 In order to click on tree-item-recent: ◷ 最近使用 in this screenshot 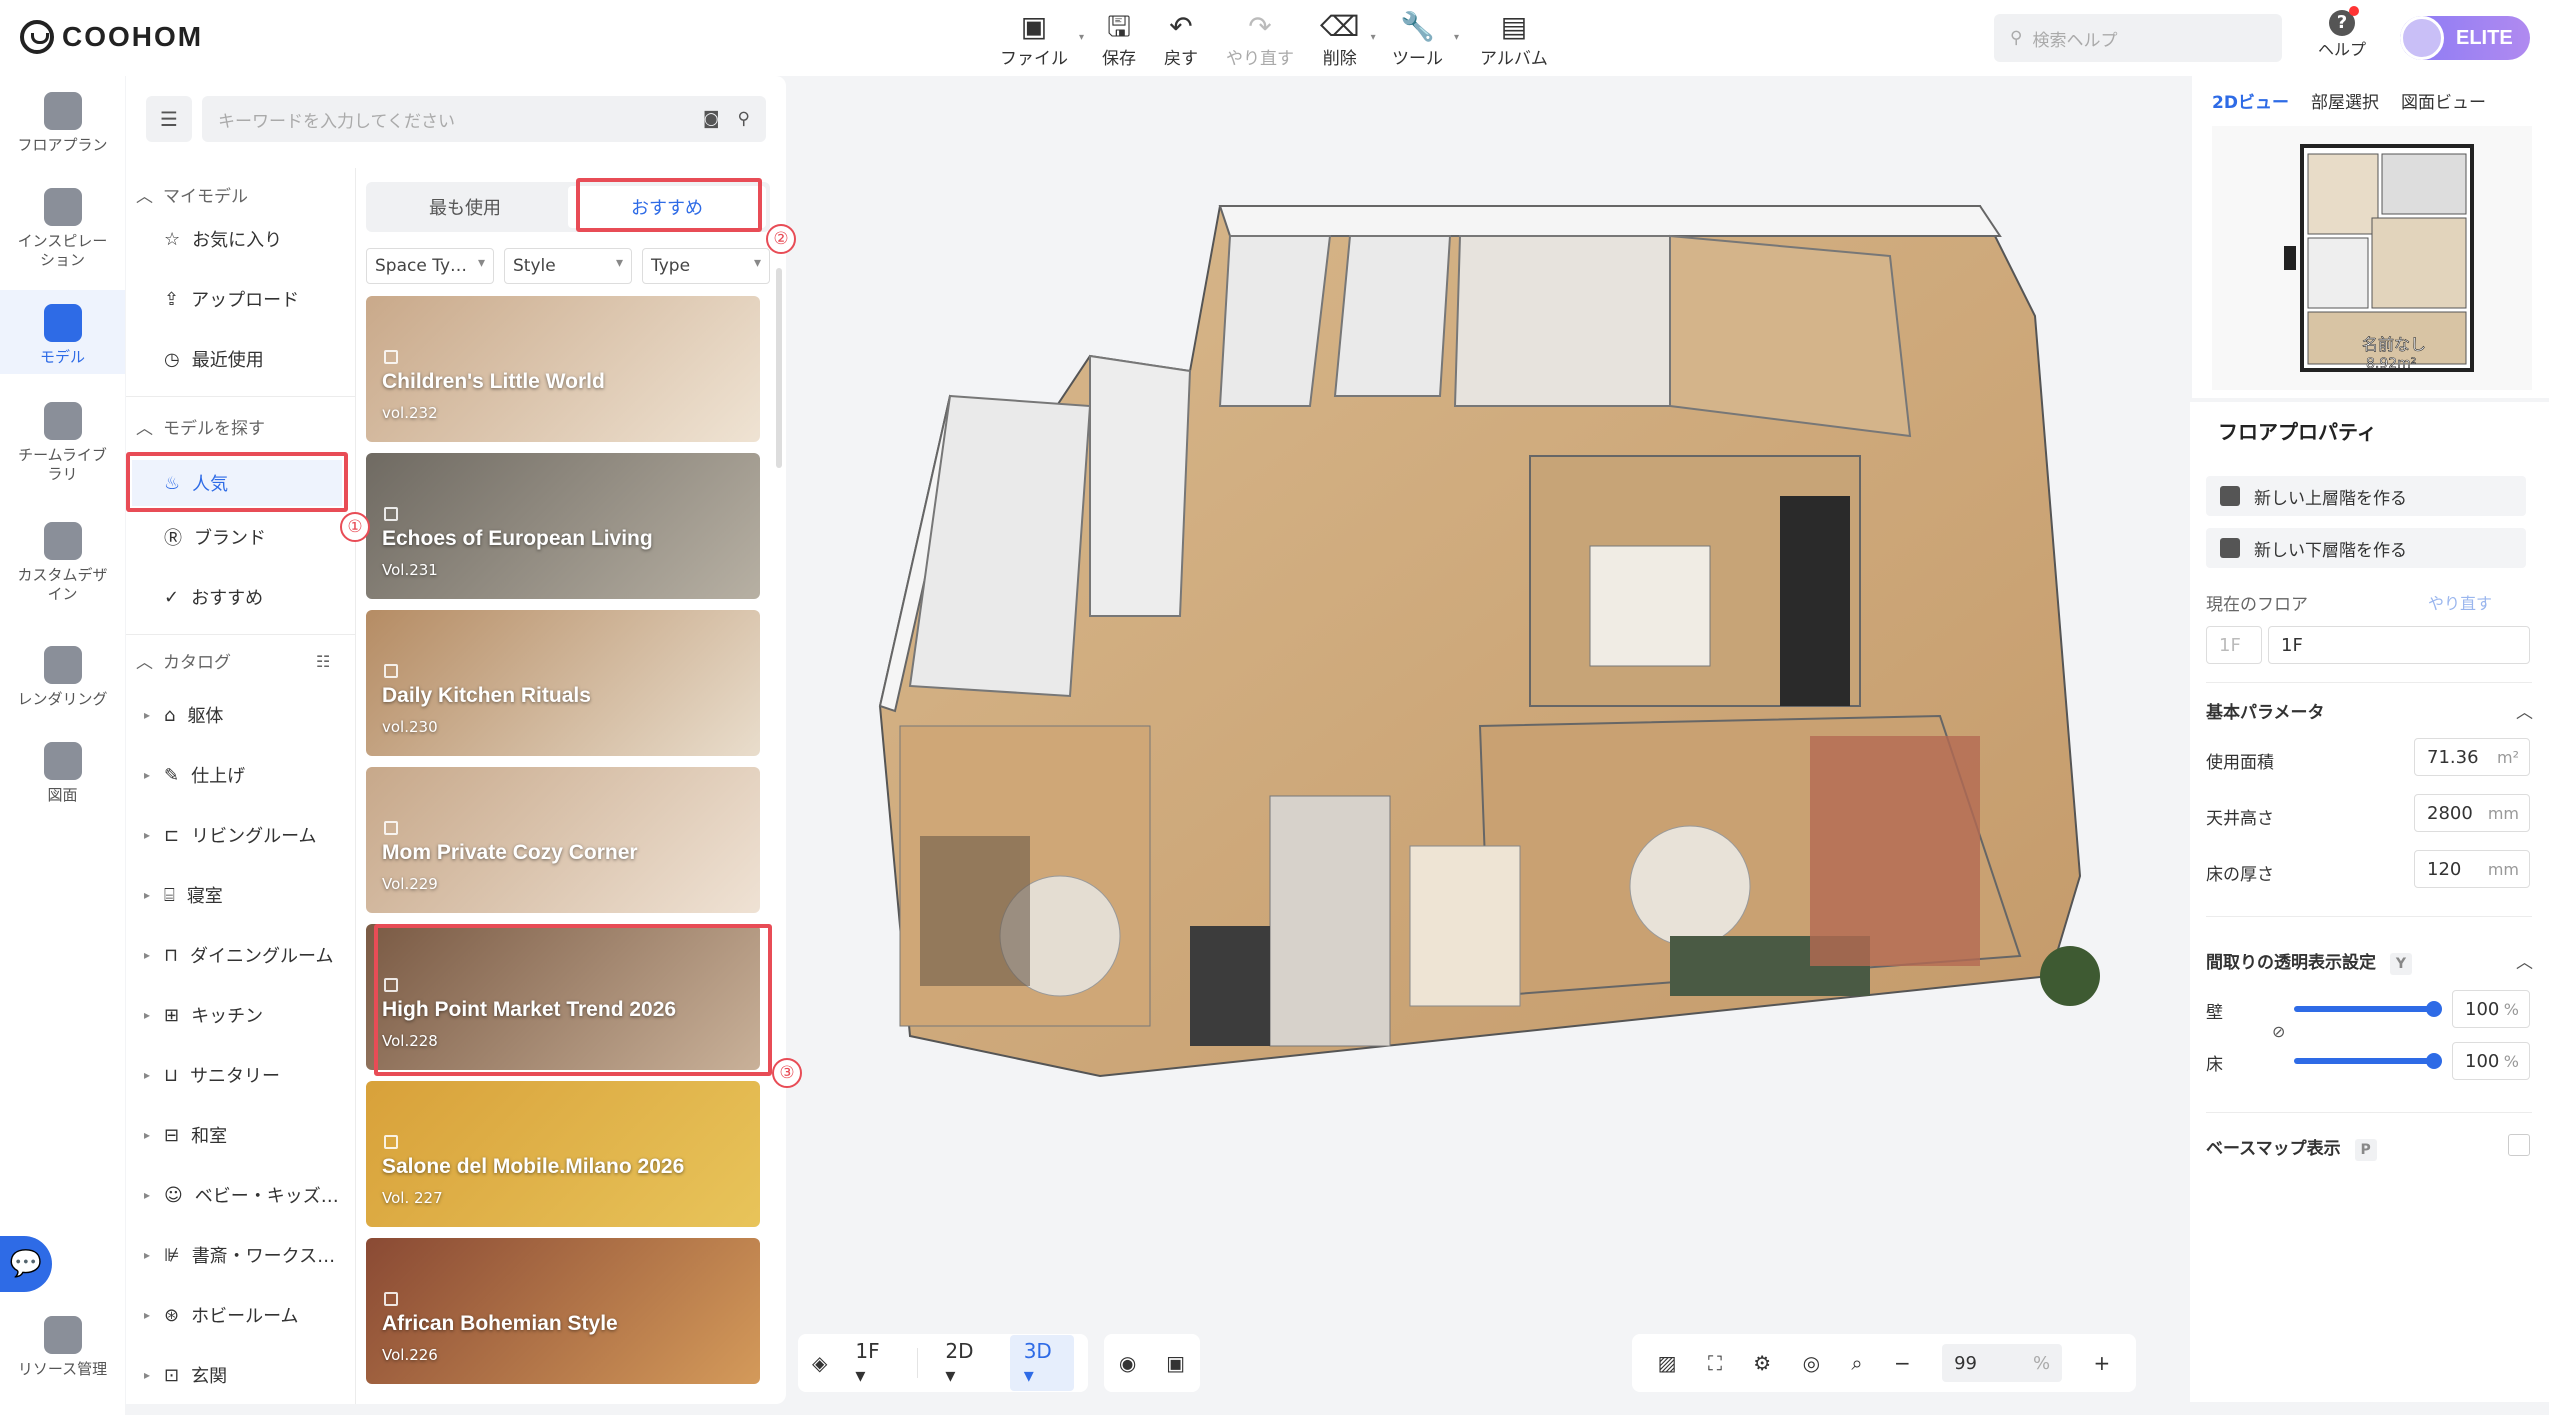, I will do `click(214, 359)`.